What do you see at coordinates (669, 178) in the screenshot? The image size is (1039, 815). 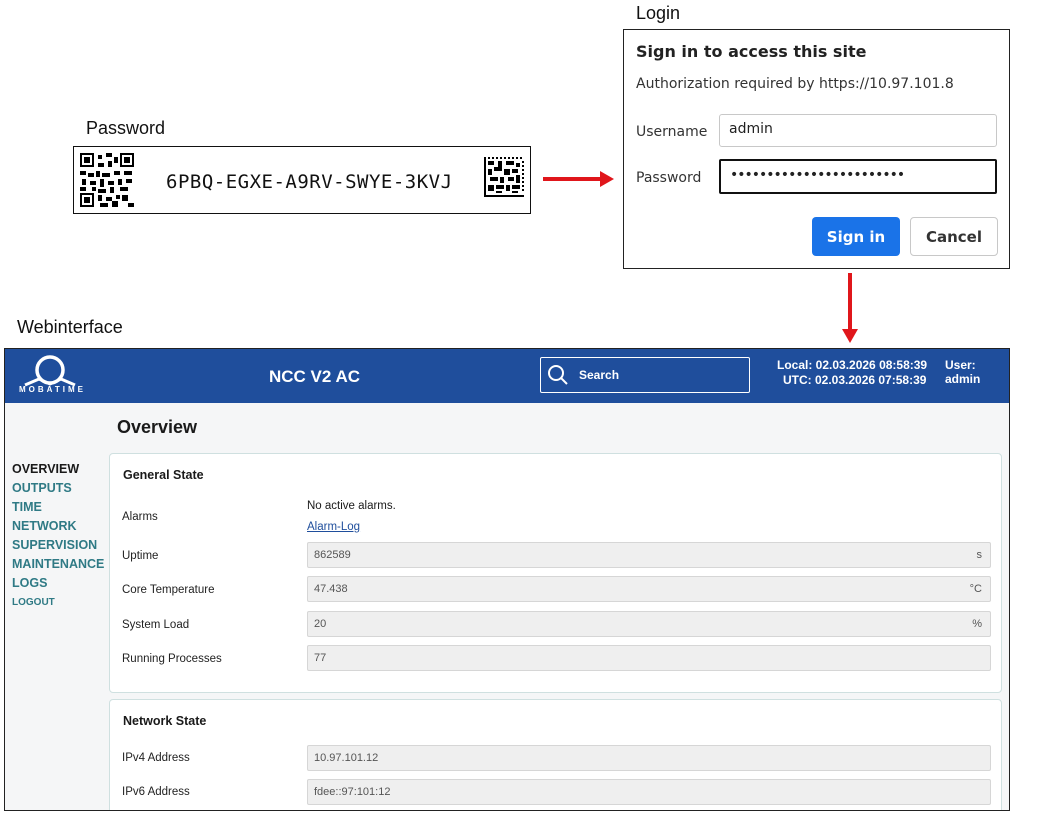 I see `password-field-label: Password` at bounding box center [669, 178].